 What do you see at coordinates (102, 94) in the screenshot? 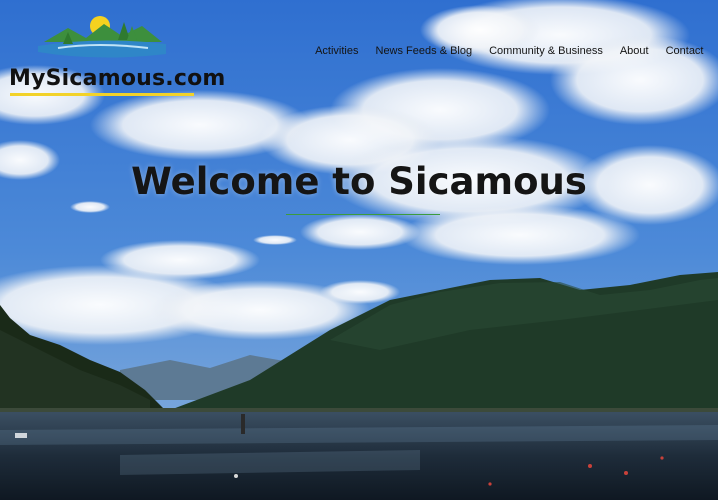
I see `logo-underline` at bounding box center [102, 94].